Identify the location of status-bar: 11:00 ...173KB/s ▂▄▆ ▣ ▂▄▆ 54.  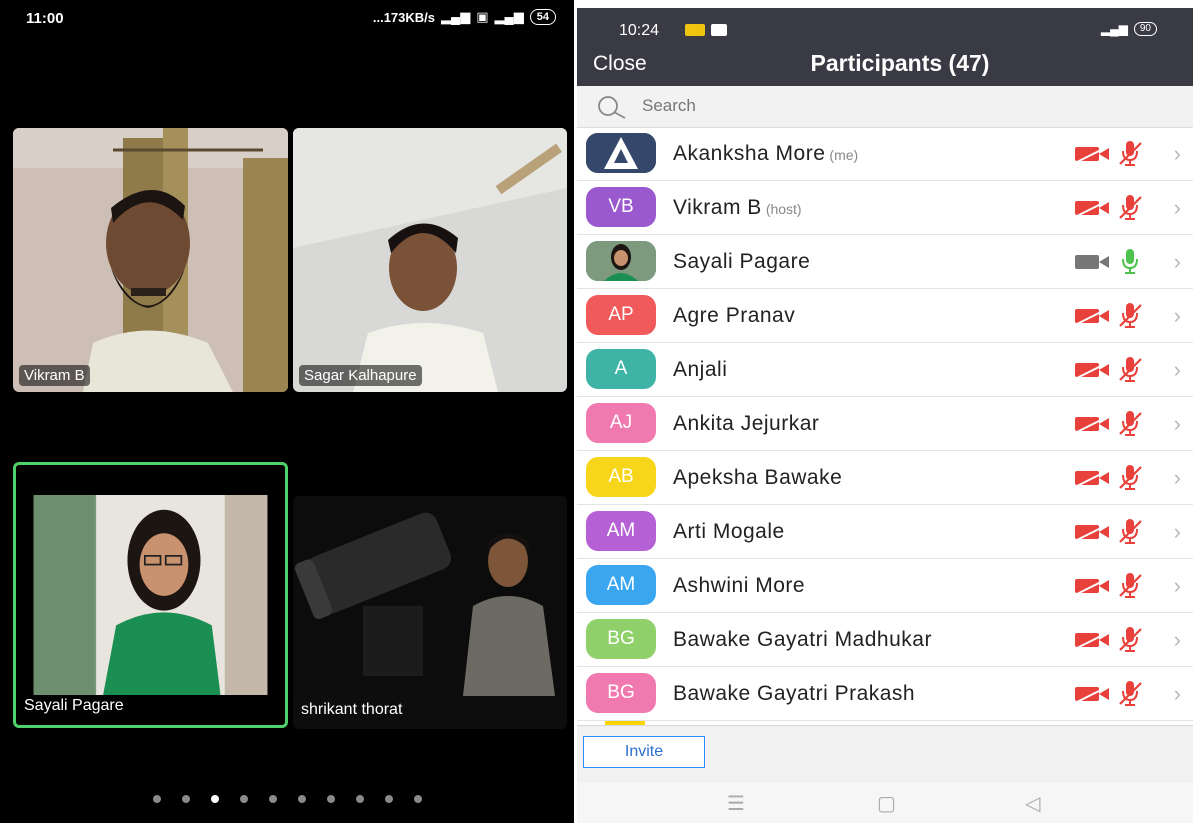
(287, 19).